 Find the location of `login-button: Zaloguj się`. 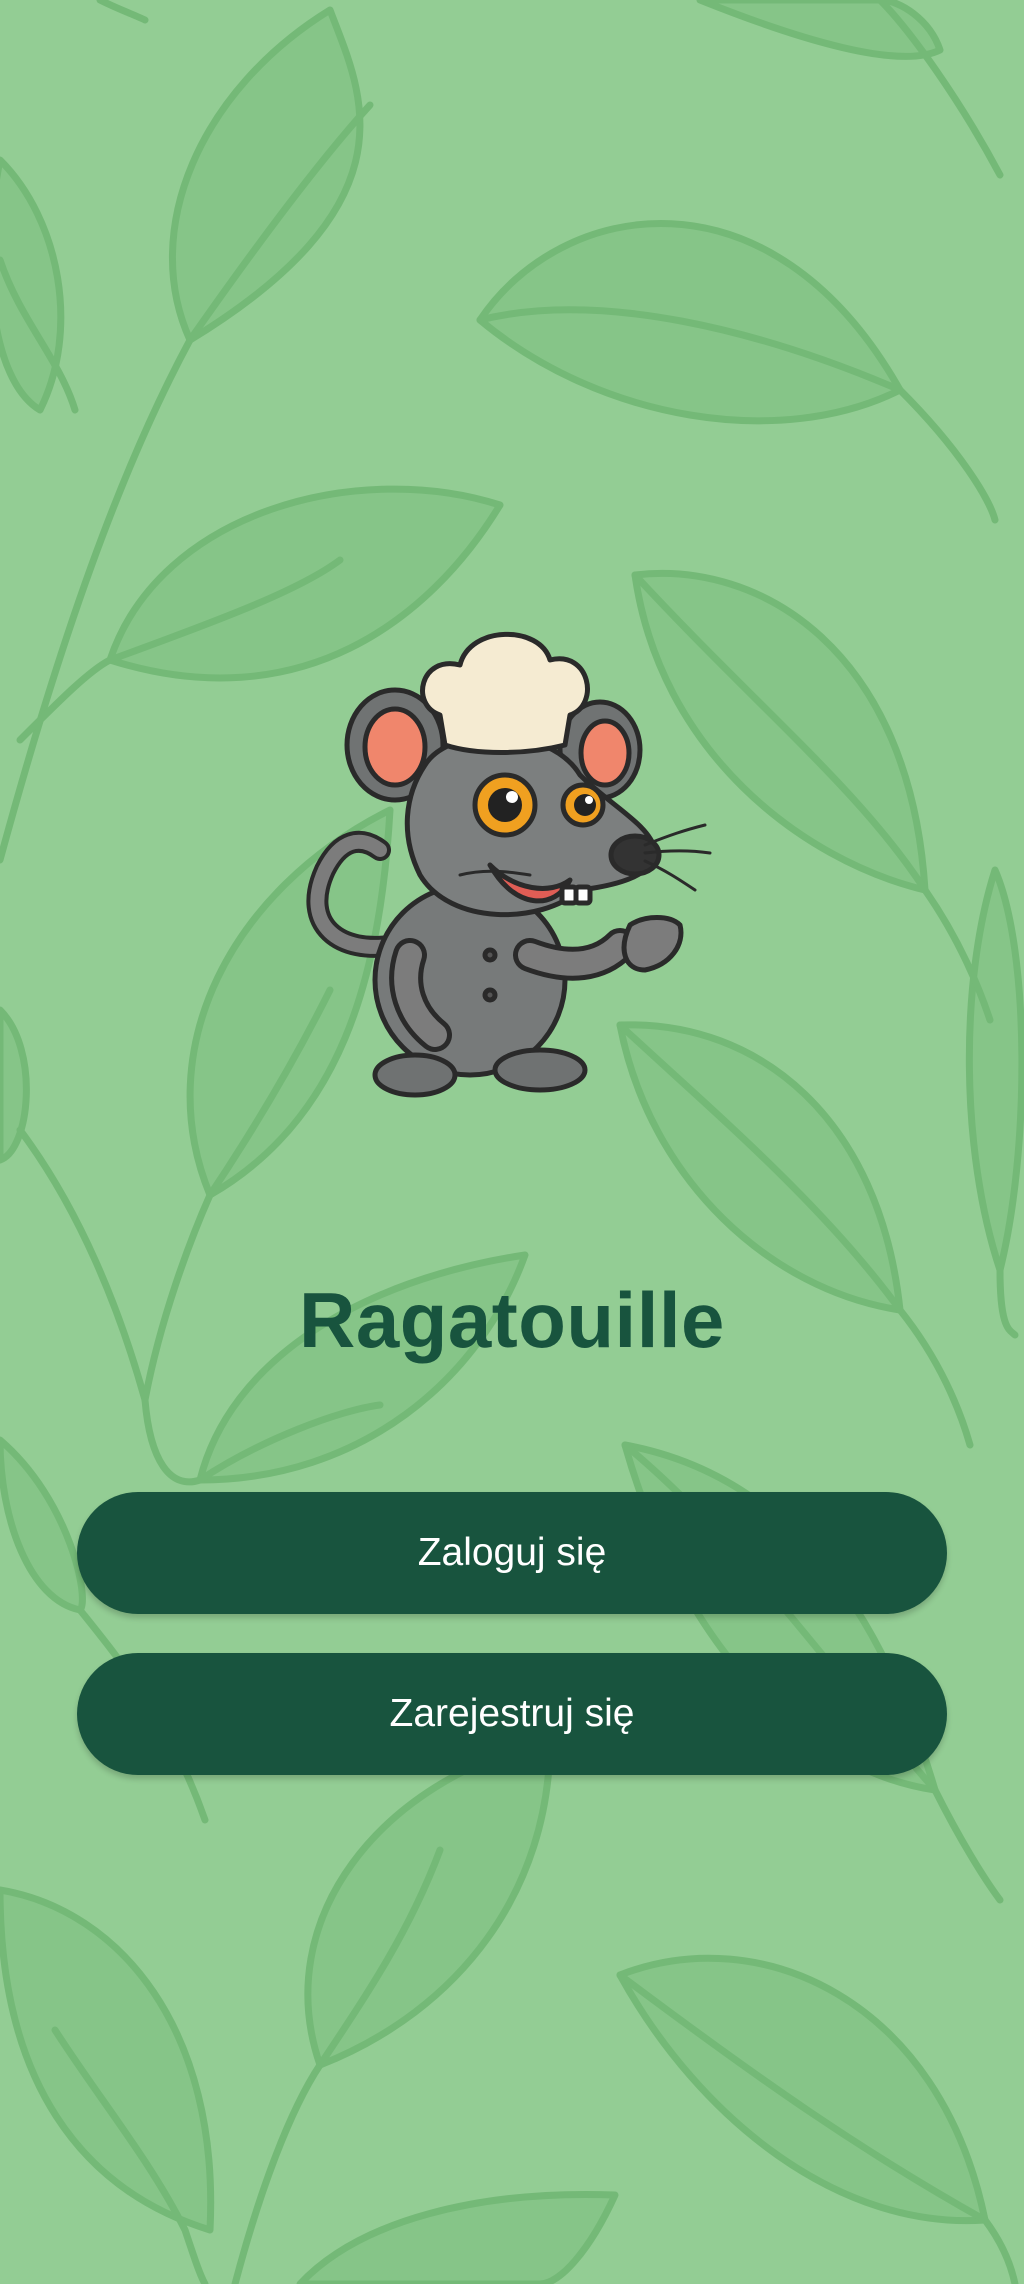

login-button: Zaloguj się is located at coordinates (512, 1553).